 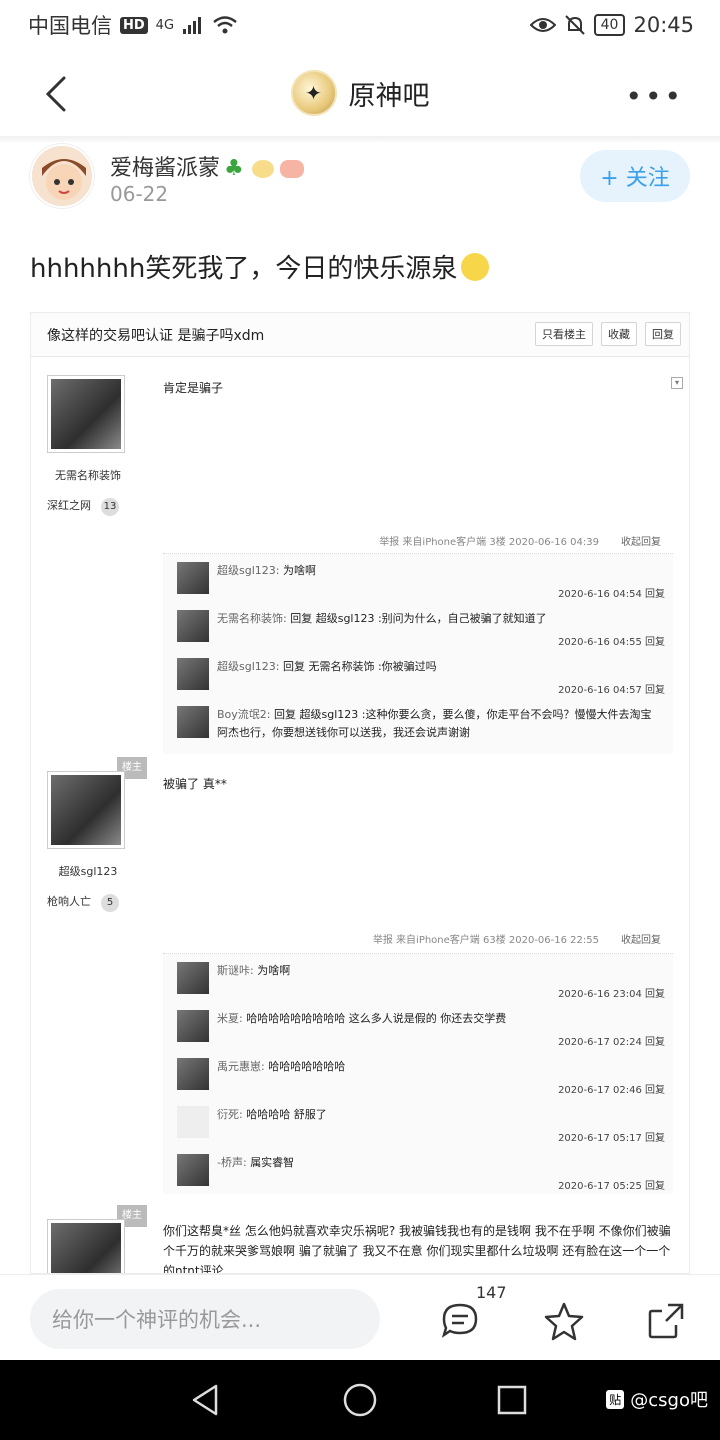 I want to click on reply-user: 衍死:, so click(x=230, y=1114).